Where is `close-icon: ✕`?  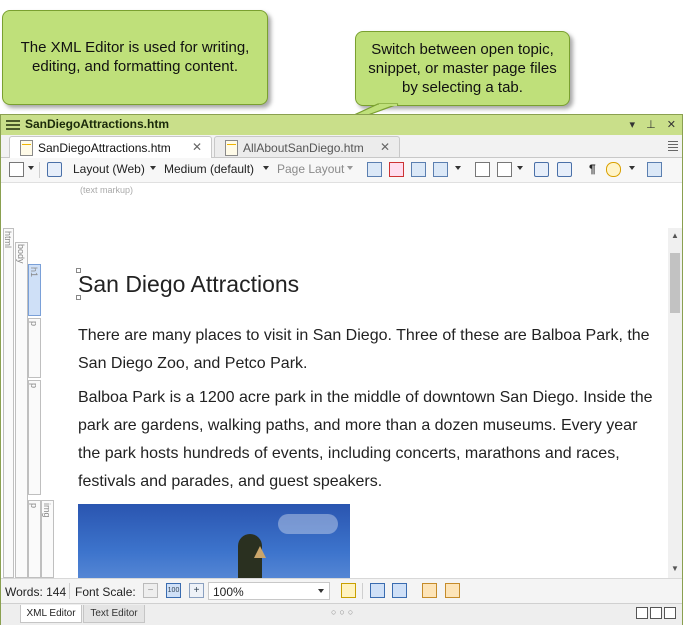 close-icon: ✕ is located at coordinates (671, 125).